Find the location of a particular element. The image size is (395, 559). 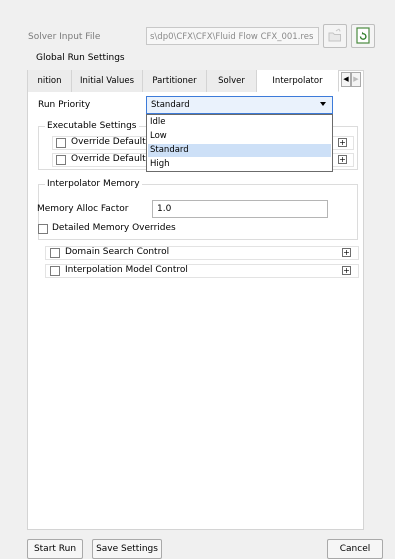

tab-initial-values: Initial Values is located at coordinates (107, 81).